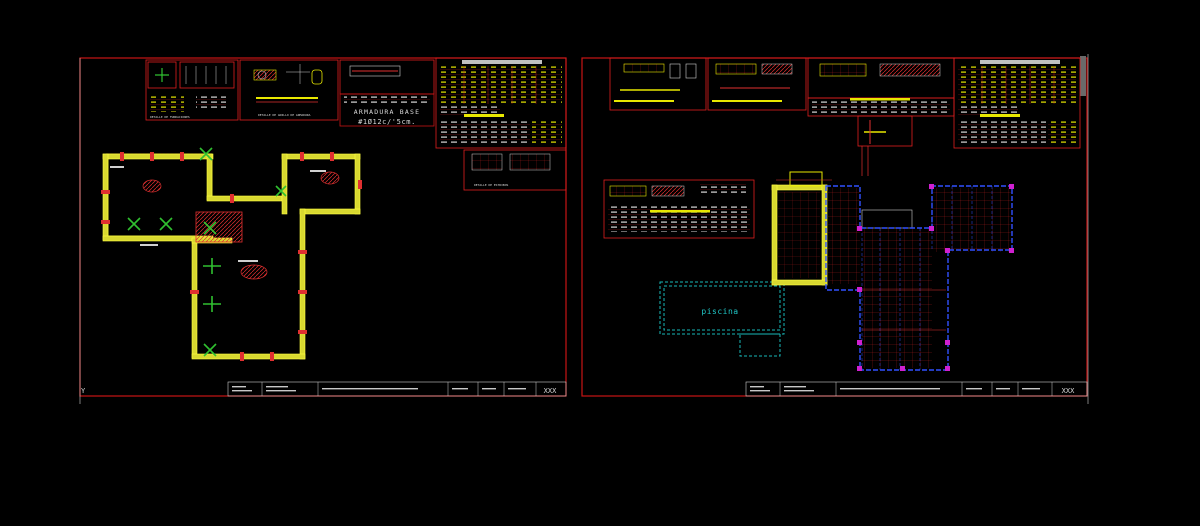 Image resolution: width=1200 pixels, height=526 pixels. What do you see at coordinates (885, 145) in the screenshot?
I see `column-detail` at bounding box center [885, 145].